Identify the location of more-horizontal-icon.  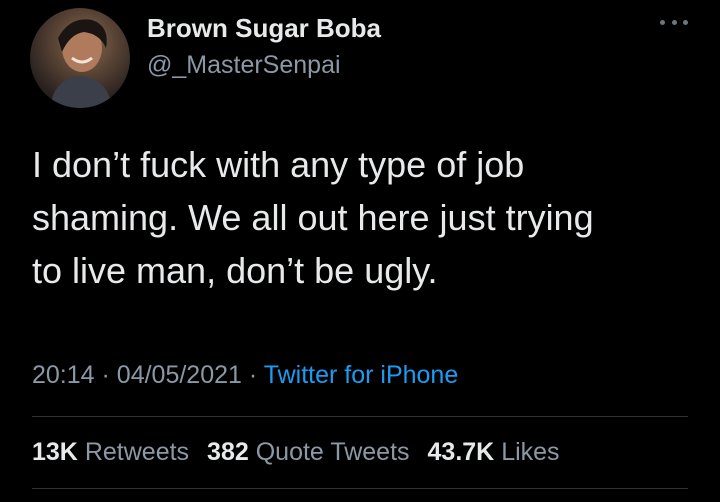
(674, 22).